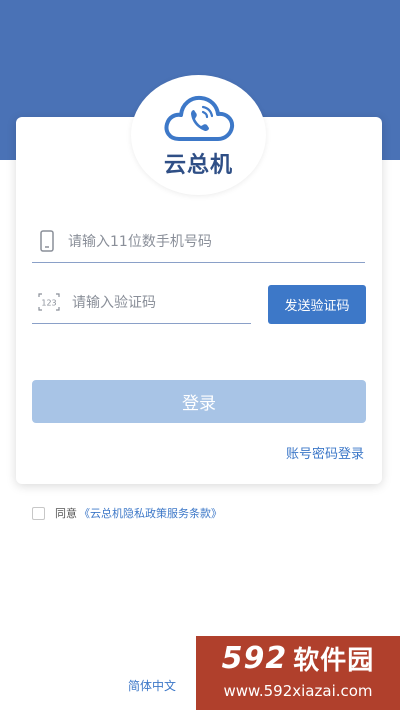 Image resolution: width=400 pixels, height=710 pixels. Describe the element at coordinates (314, 452) in the screenshot. I see `password-login-link: 账号密码登录` at that location.